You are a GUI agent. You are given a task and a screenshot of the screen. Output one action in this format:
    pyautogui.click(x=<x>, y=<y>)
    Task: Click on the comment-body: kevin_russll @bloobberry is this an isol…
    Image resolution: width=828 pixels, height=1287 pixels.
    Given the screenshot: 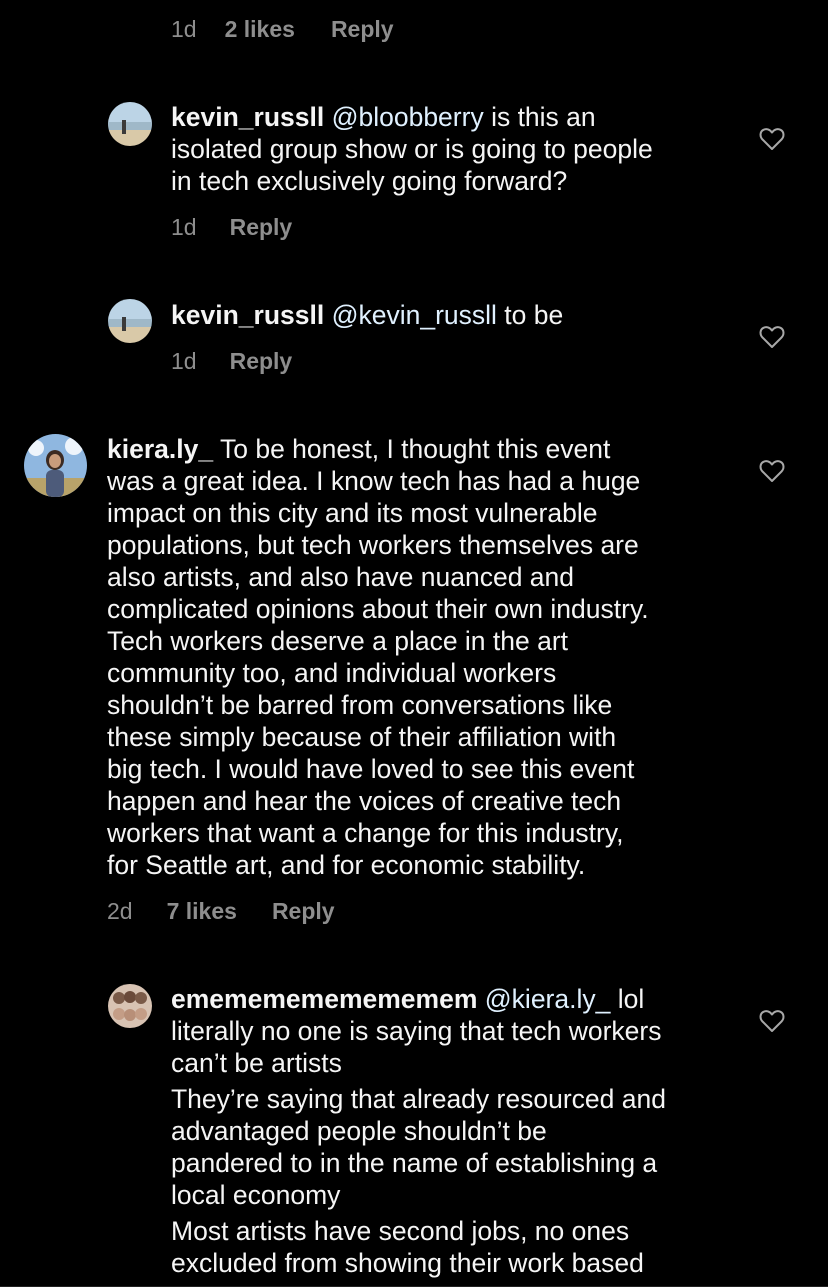 What is the action you would take?
    pyautogui.click(x=451, y=149)
    